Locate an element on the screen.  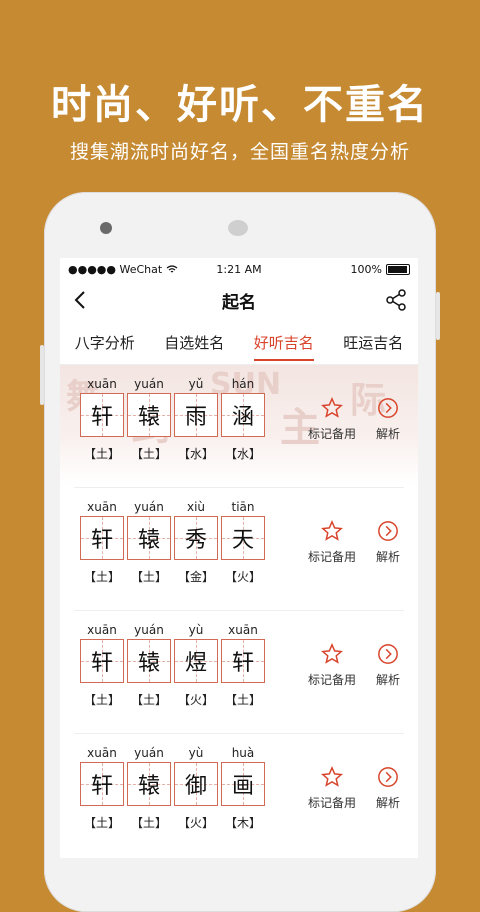
pinyin: huà is located at coordinates (243, 753).